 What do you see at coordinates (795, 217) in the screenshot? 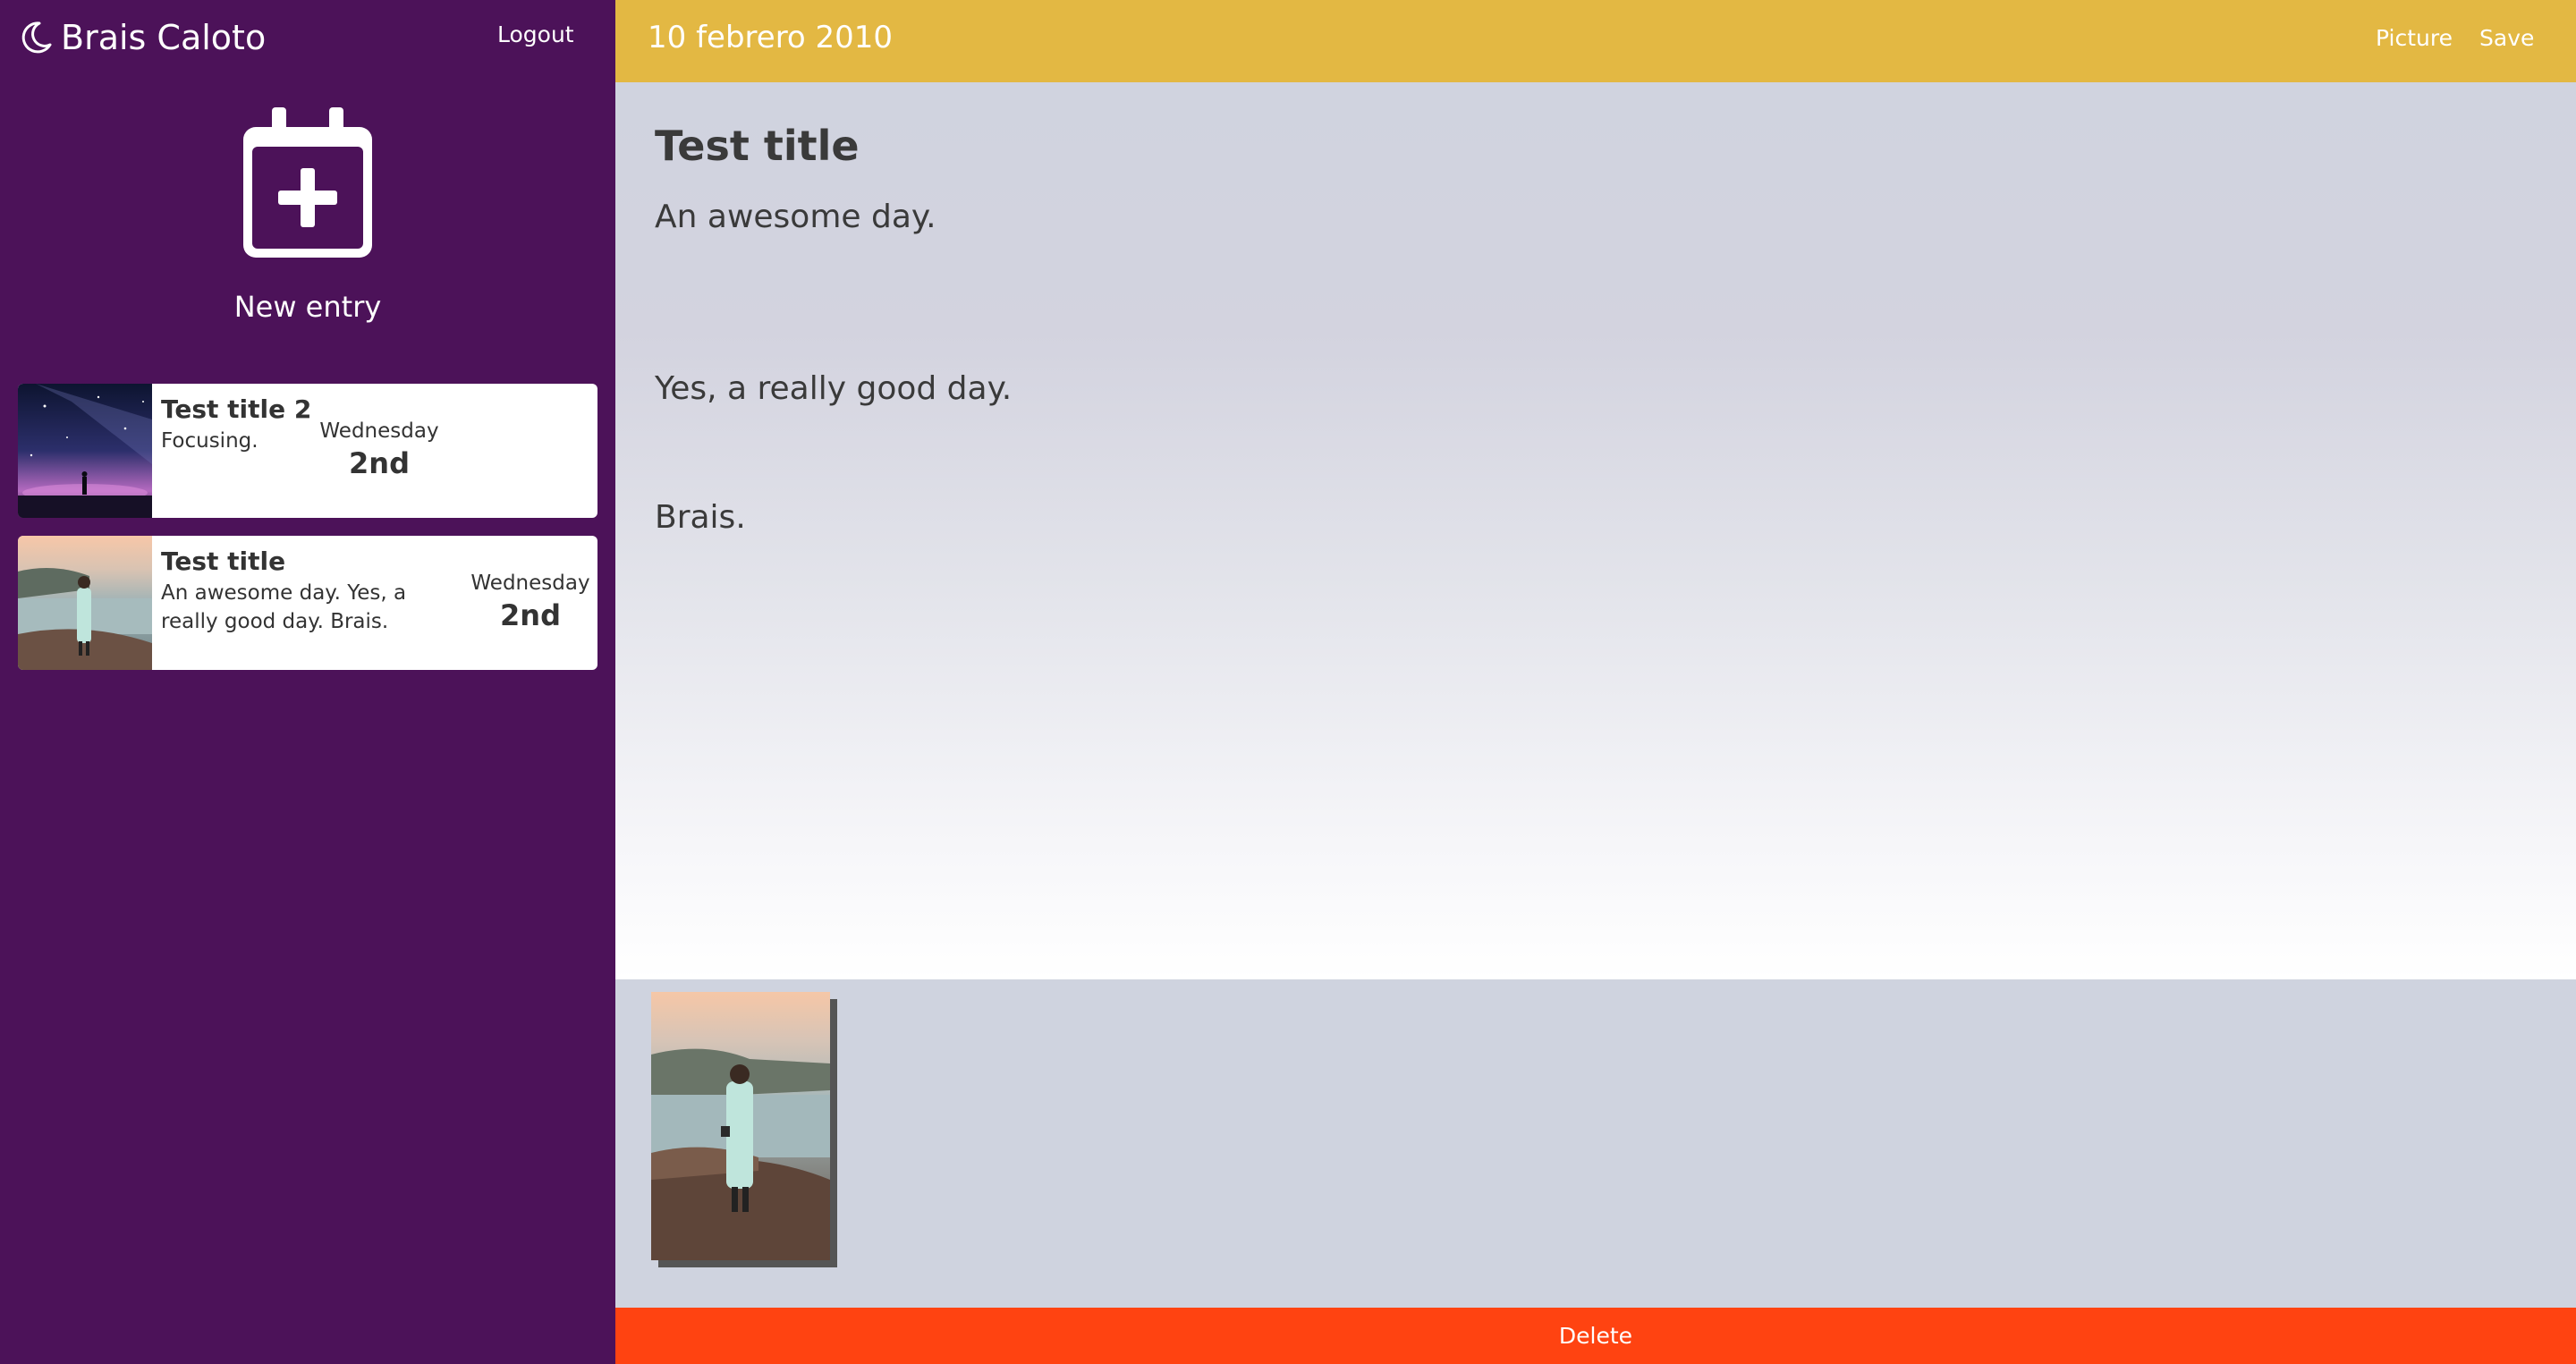
I see `entry-paragraph: An awesome day.` at bounding box center [795, 217].